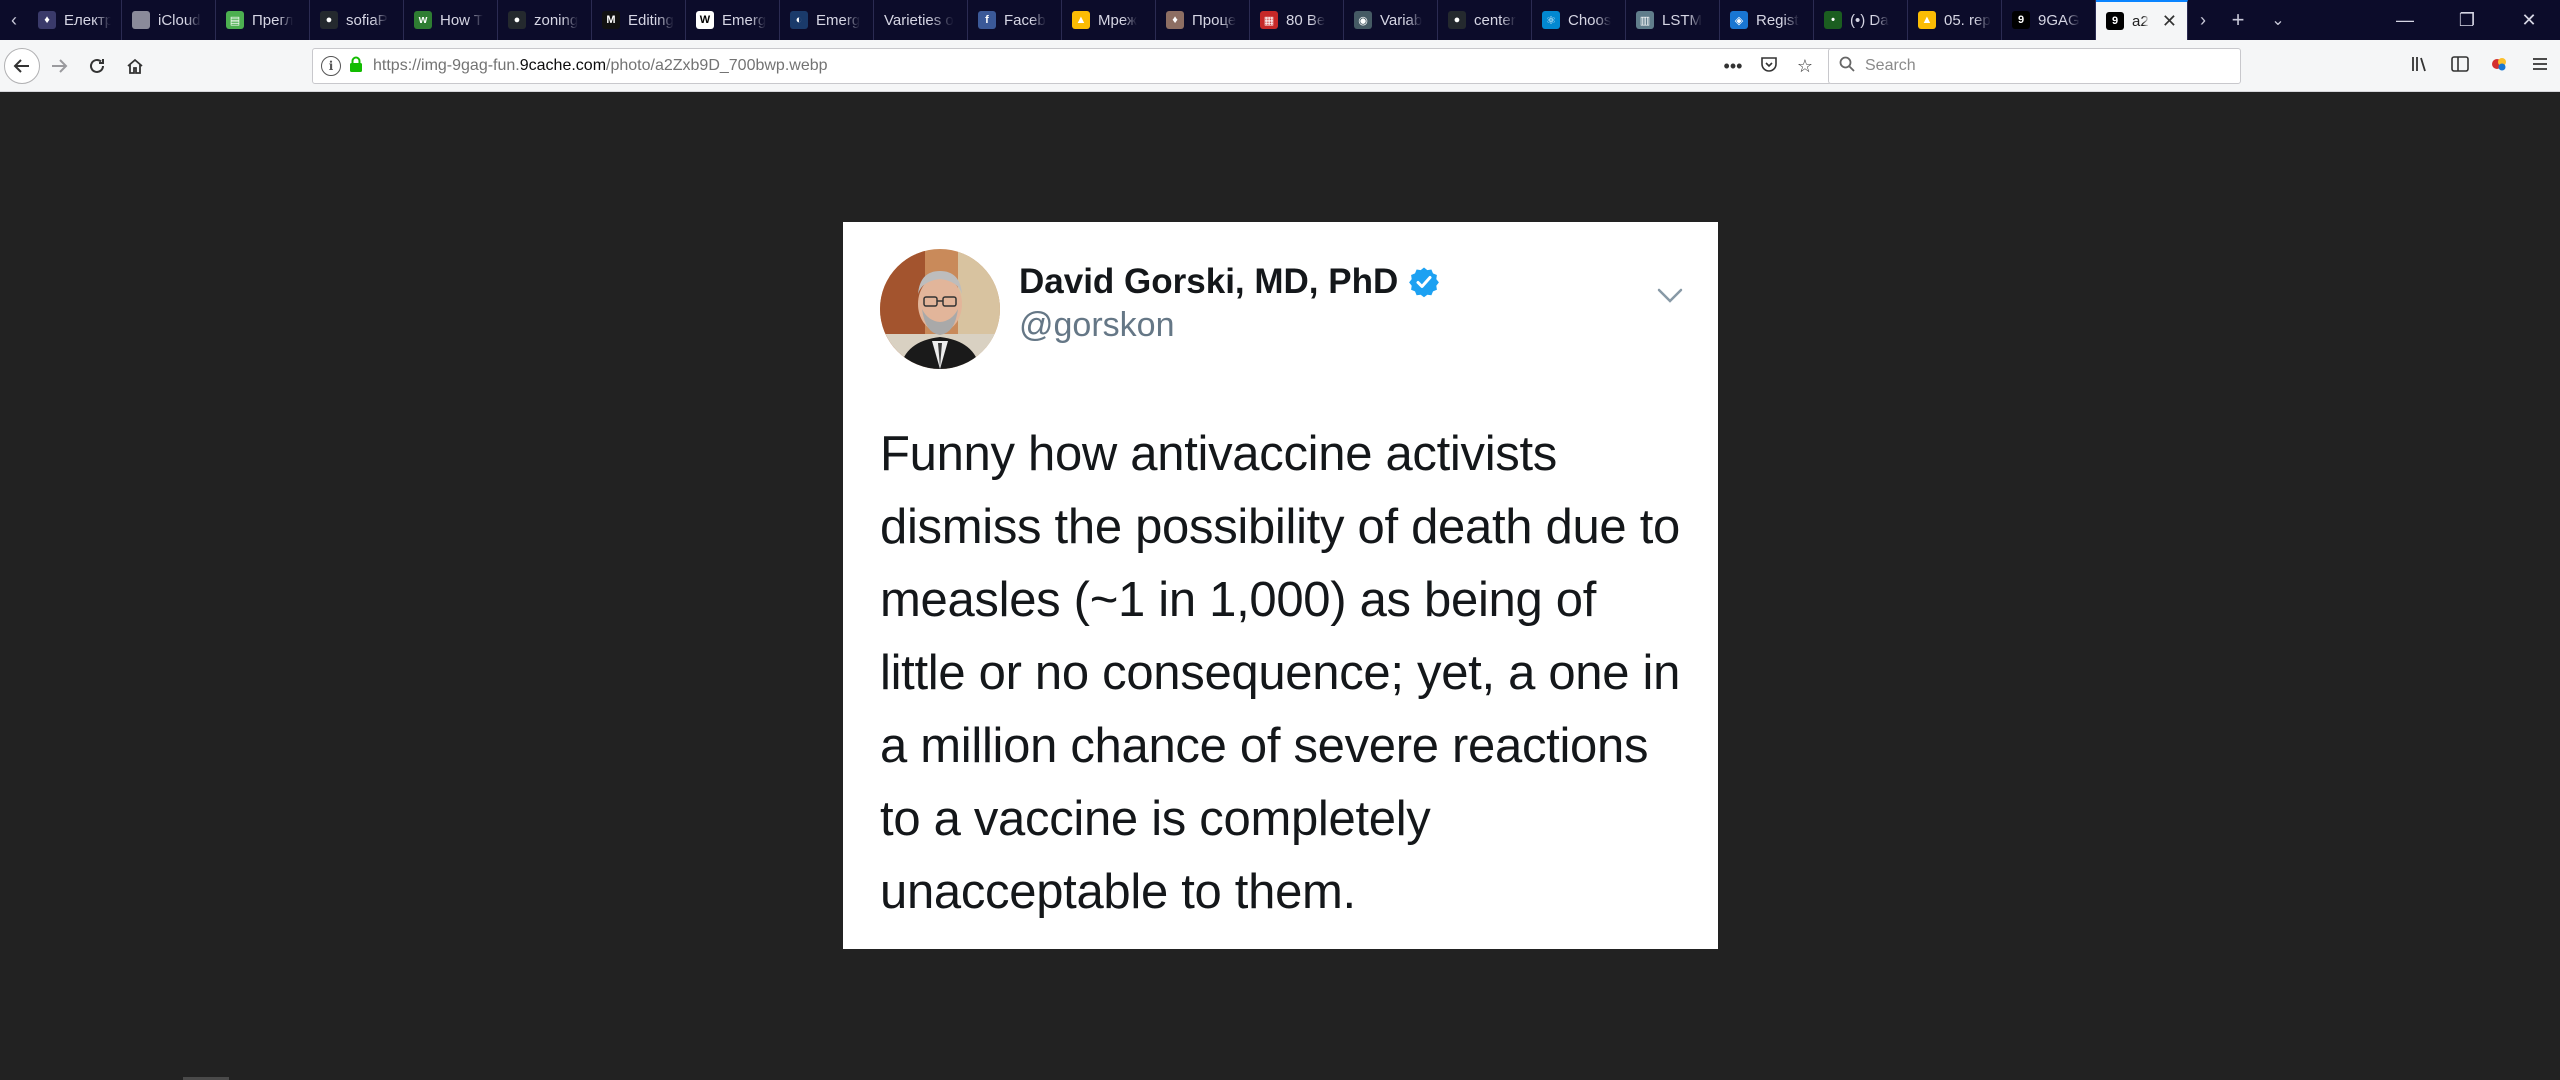 This screenshot has height=1080, width=2560. What do you see at coordinates (1670, 295) in the screenshot?
I see `chevron-down-icon` at bounding box center [1670, 295].